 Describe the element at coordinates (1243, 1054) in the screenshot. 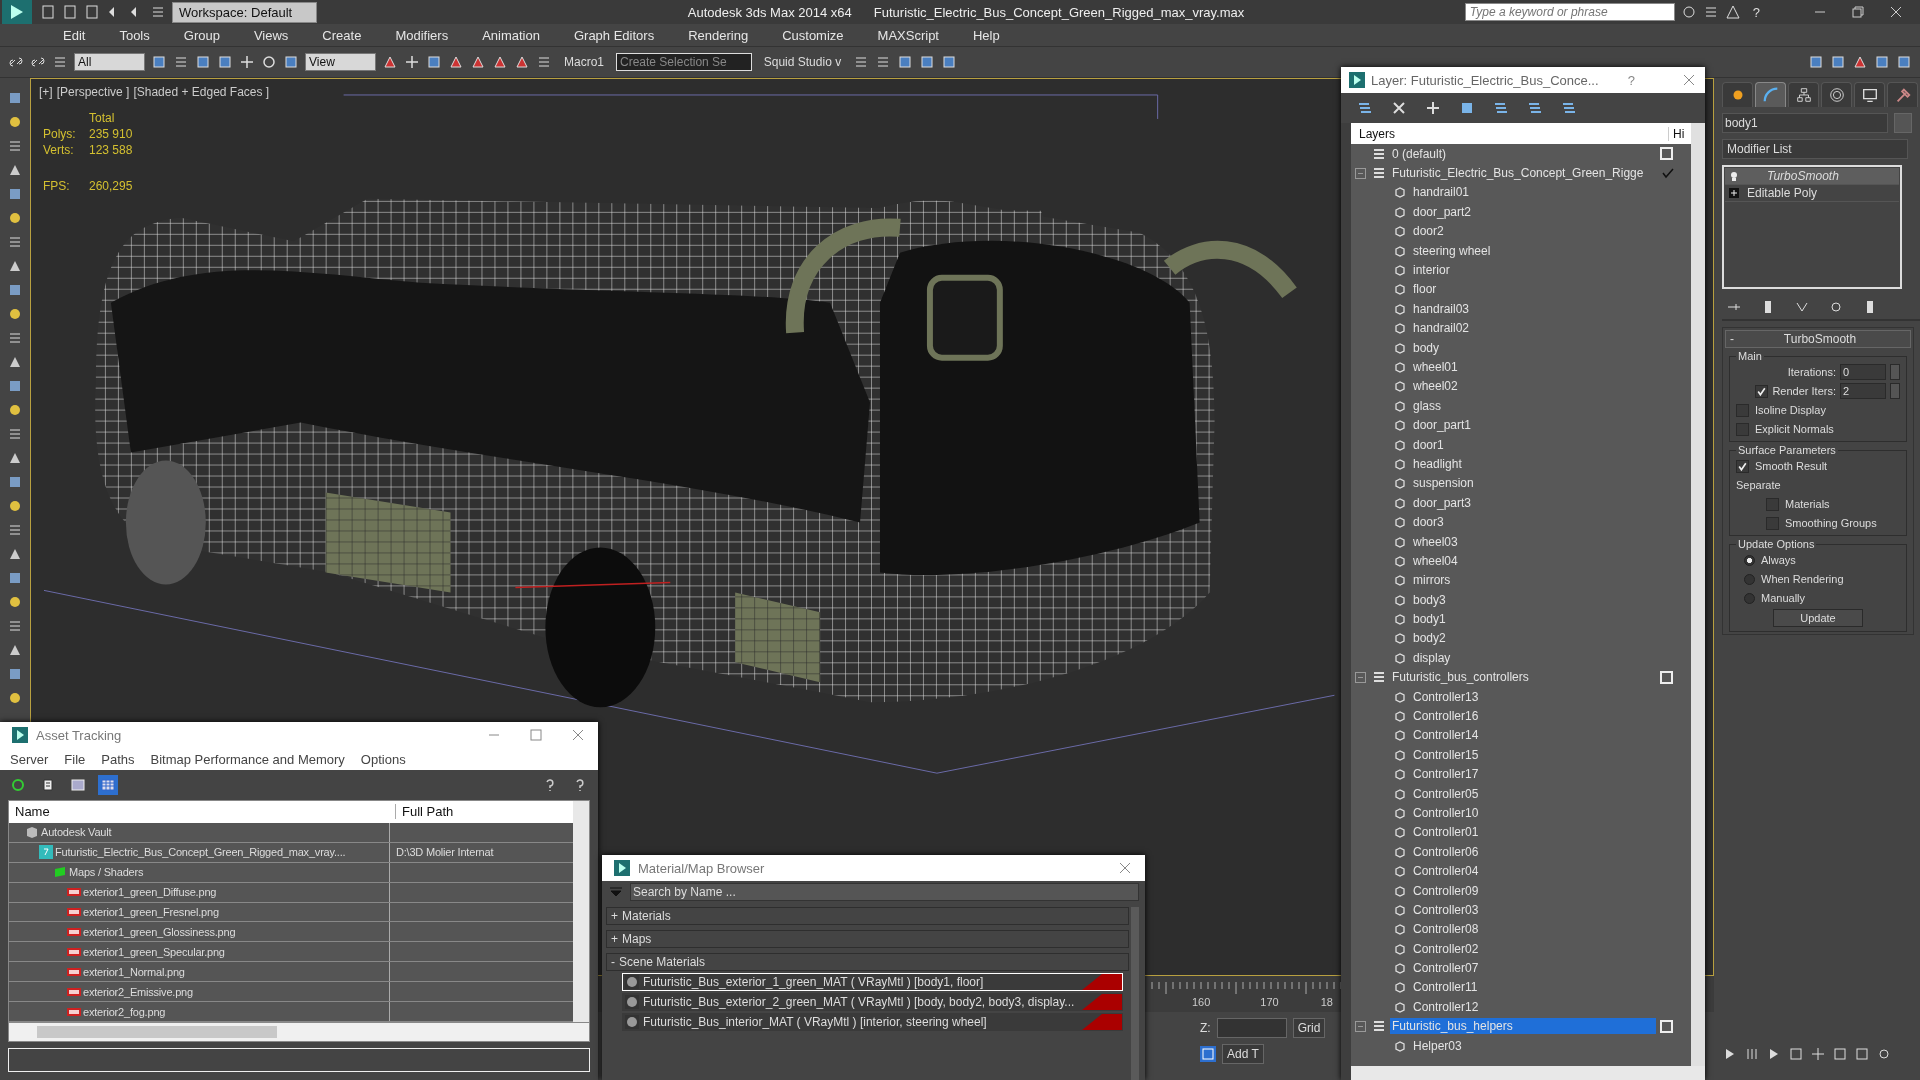

I see `add-time-tag-button: Add T` at that location.